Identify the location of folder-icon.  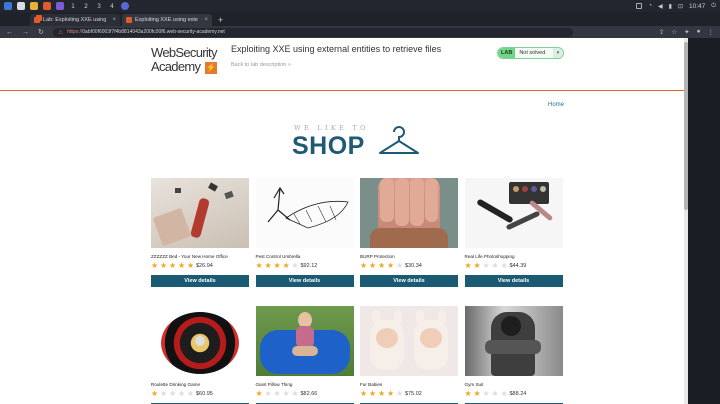
(34, 6).